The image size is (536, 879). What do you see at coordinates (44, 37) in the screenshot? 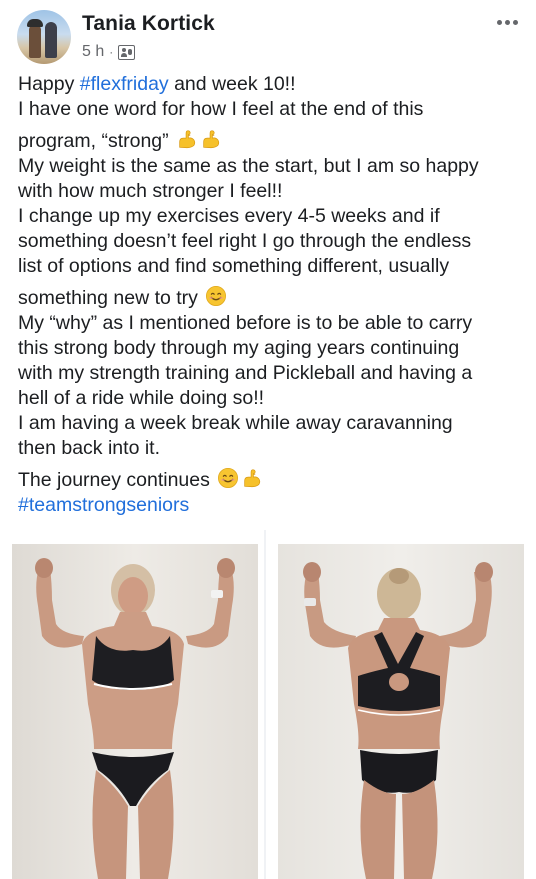
I see `author-avatar` at bounding box center [44, 37].